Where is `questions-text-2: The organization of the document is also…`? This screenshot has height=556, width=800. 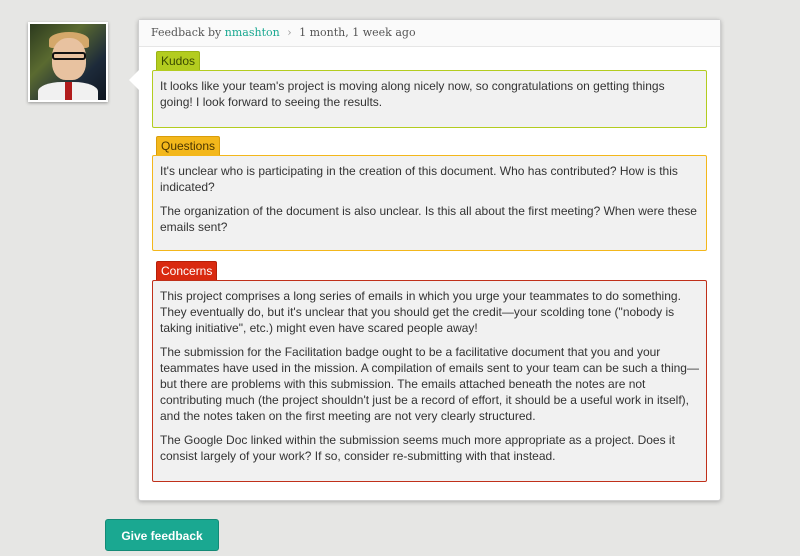 questions-text-2: The organization of the document is also… is located at coordinates (428, 219).